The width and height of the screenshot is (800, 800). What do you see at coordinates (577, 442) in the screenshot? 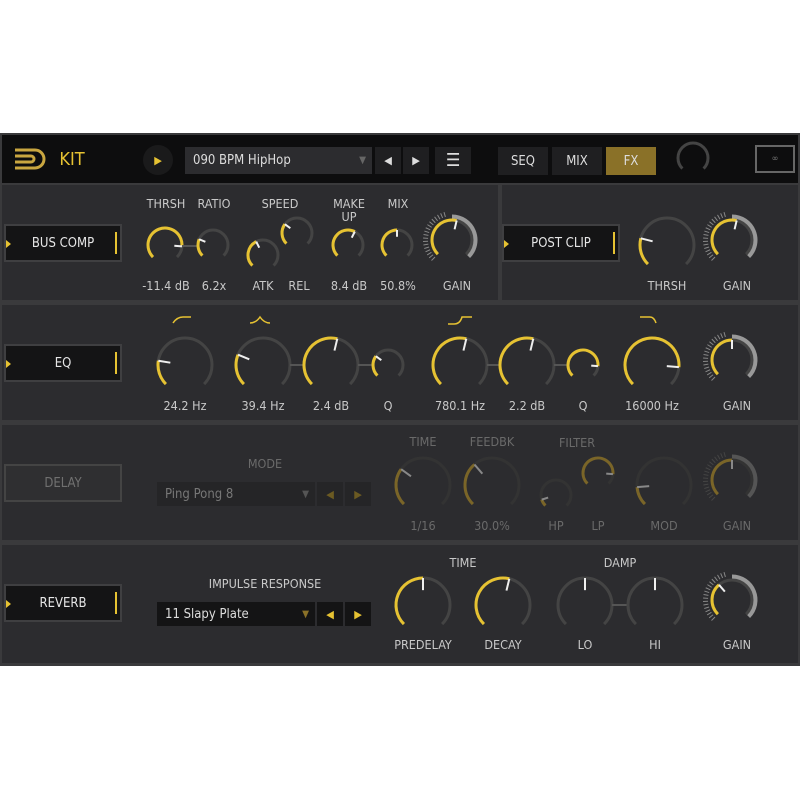
I see `filter-label: FILTER` at bounding box center [577, 442].